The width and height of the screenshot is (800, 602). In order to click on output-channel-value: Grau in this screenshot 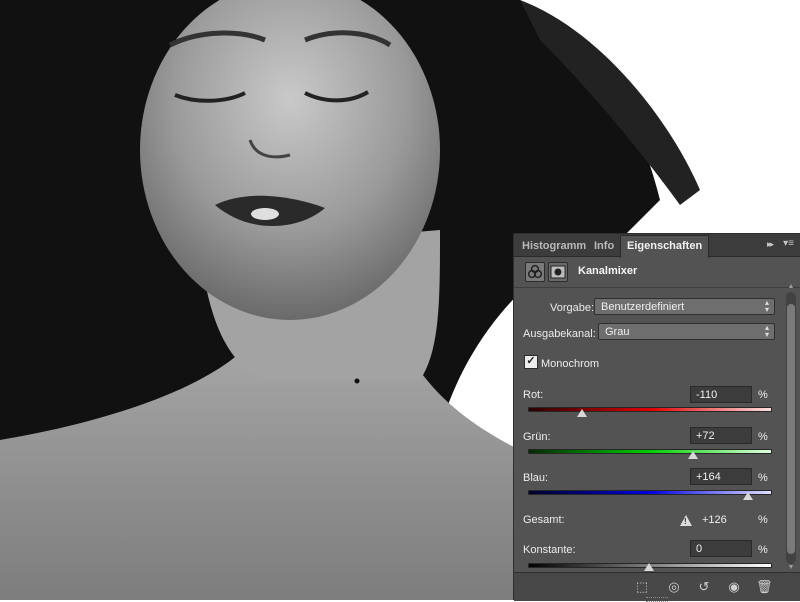, I will do `click(617, 332)`.